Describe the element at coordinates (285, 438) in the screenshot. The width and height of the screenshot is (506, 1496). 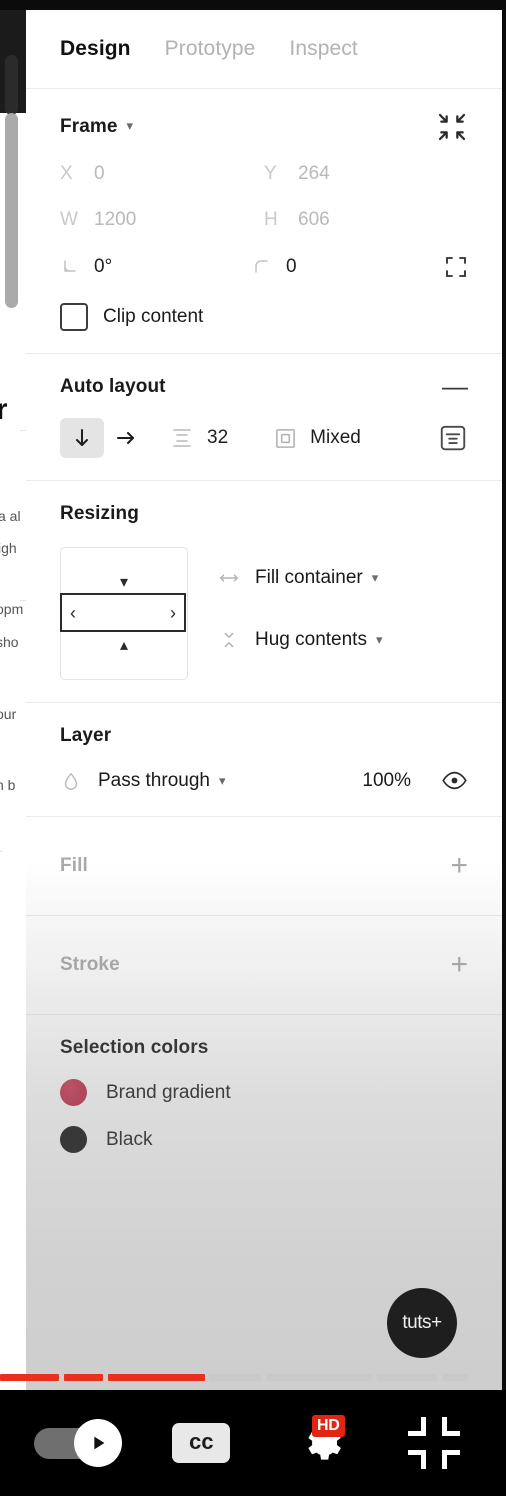
I see `padding-icon` at that location.